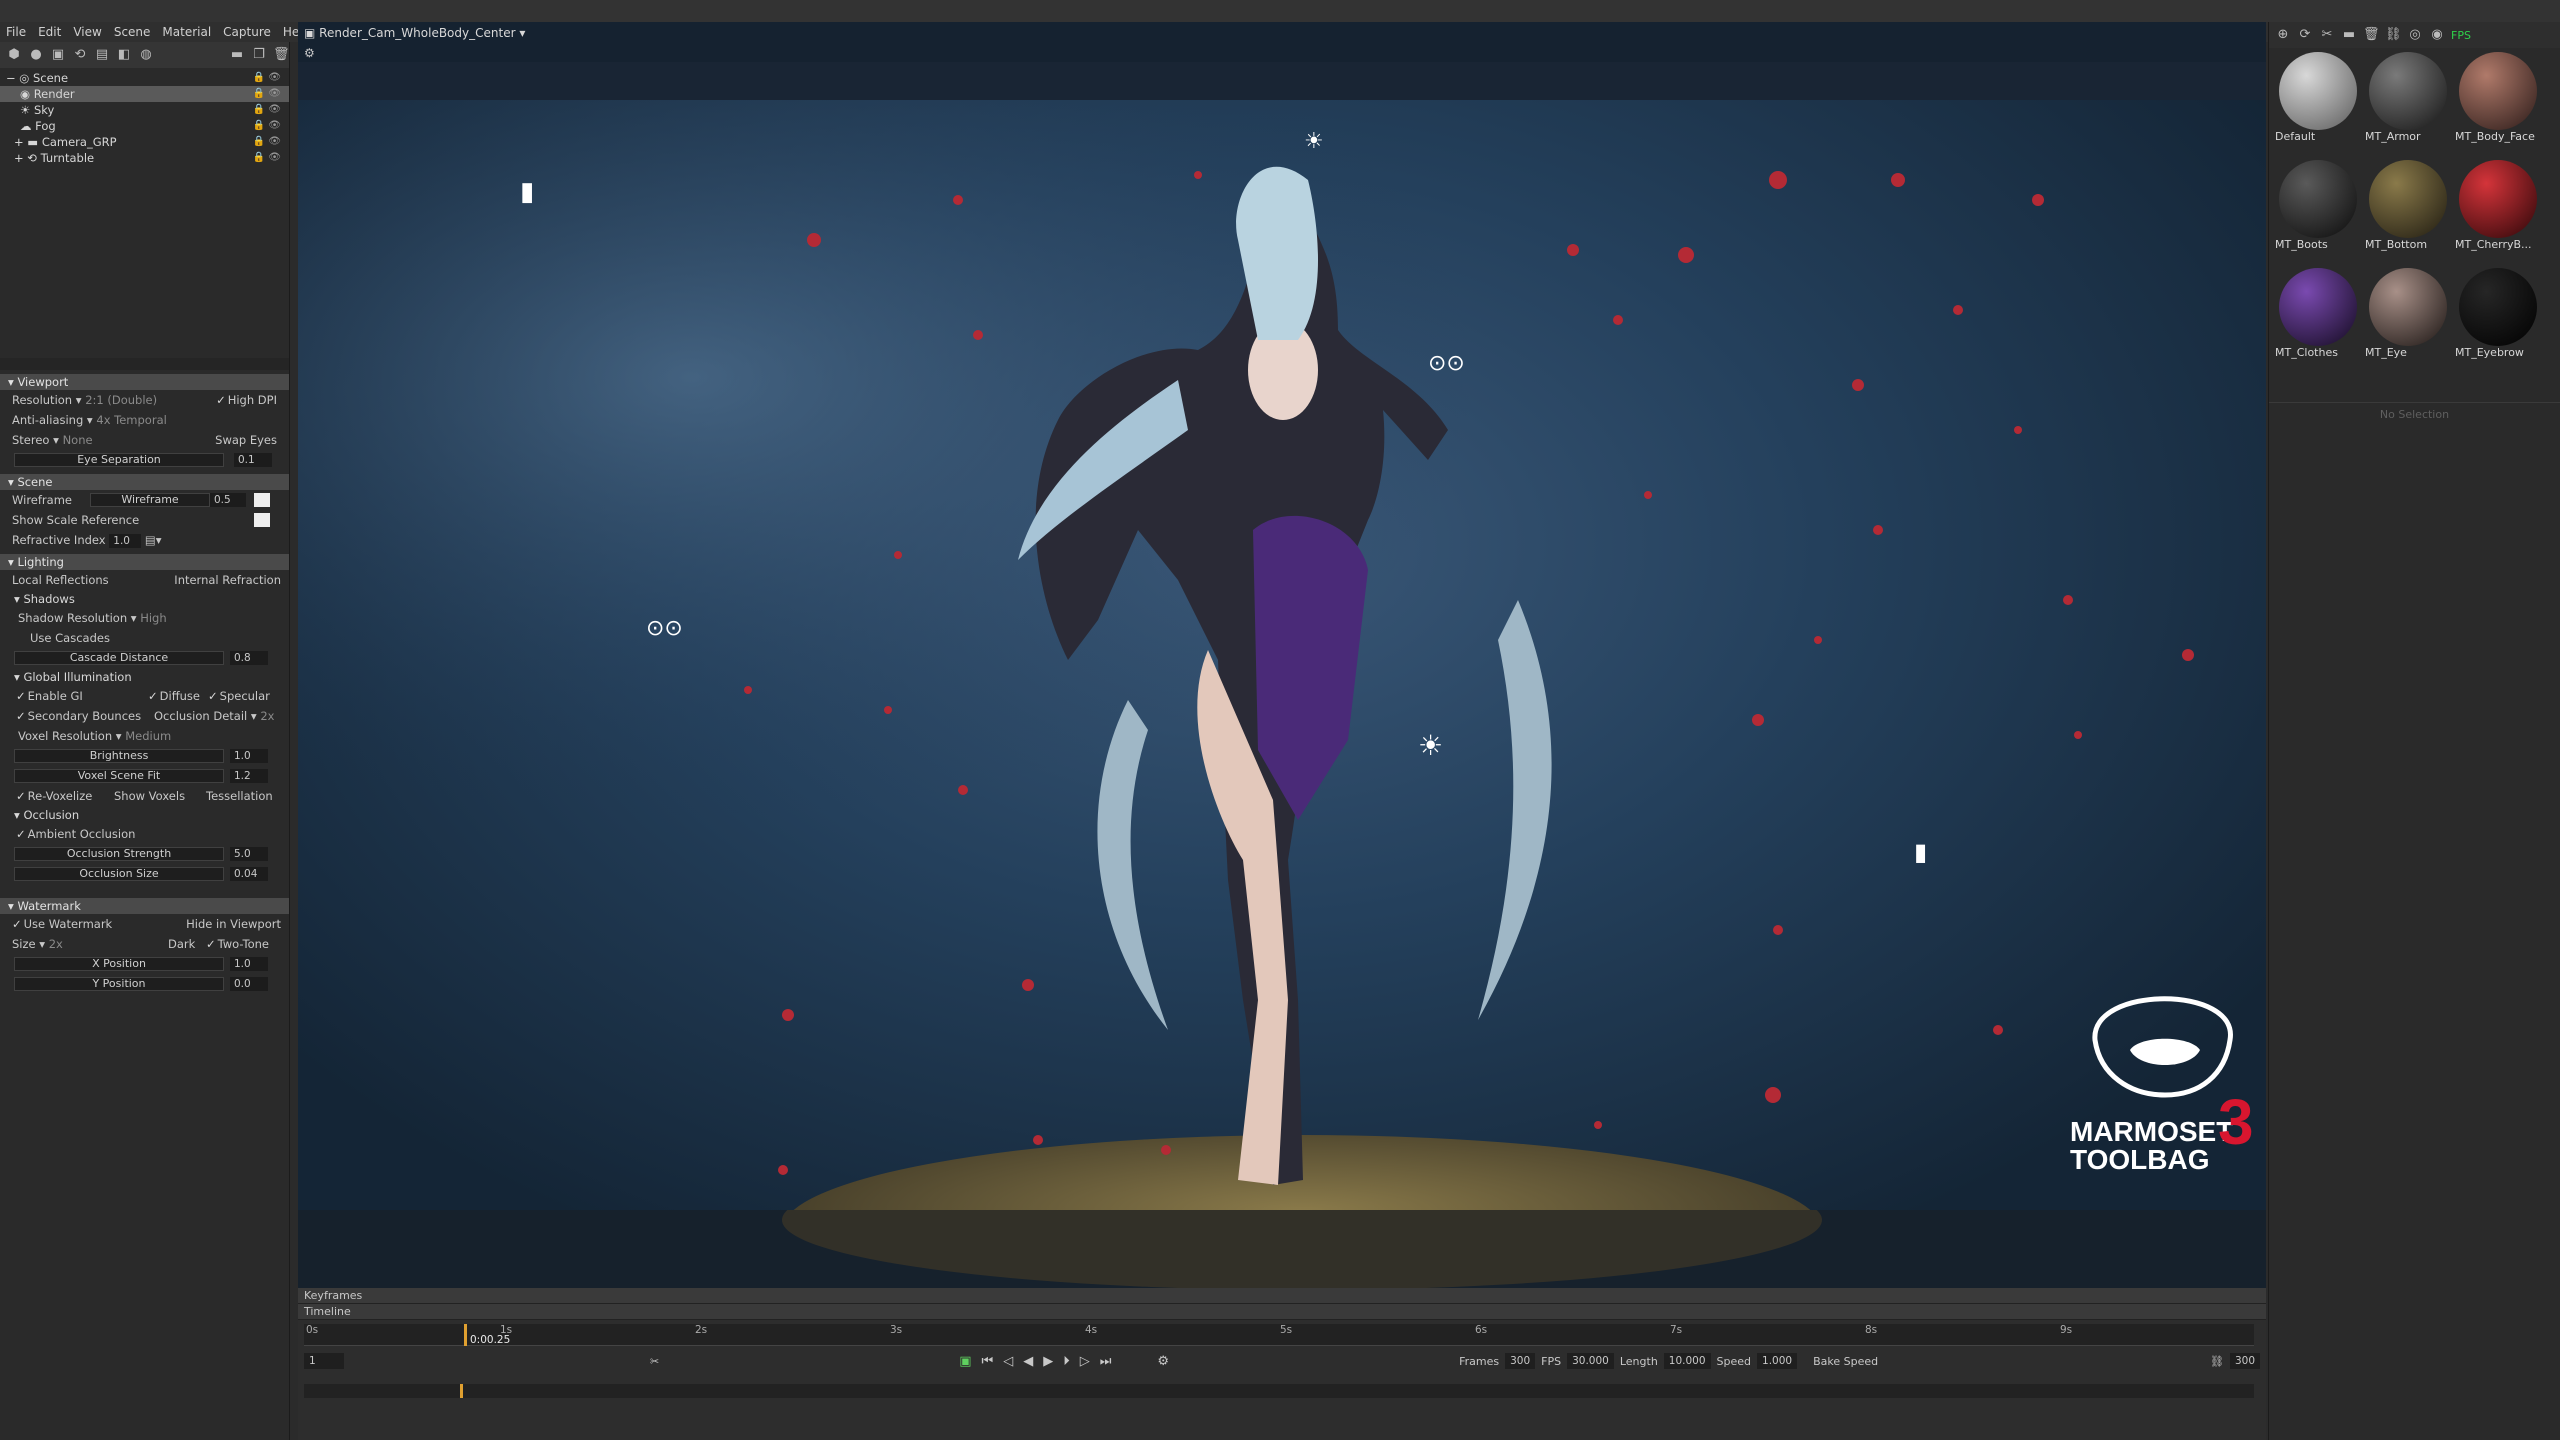  I want to click on skip-start-icon: ⏮, so click(988, 1361).